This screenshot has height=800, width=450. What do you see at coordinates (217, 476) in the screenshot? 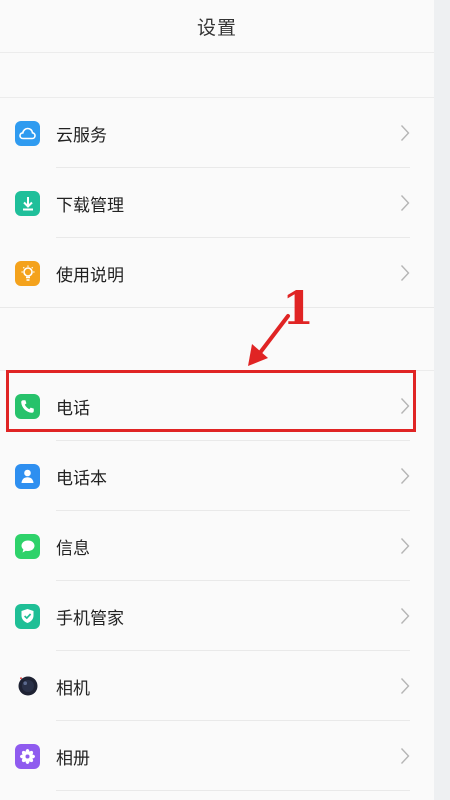
I see `settings-item-contacts: 电话本` at bounding box center [217, 476].